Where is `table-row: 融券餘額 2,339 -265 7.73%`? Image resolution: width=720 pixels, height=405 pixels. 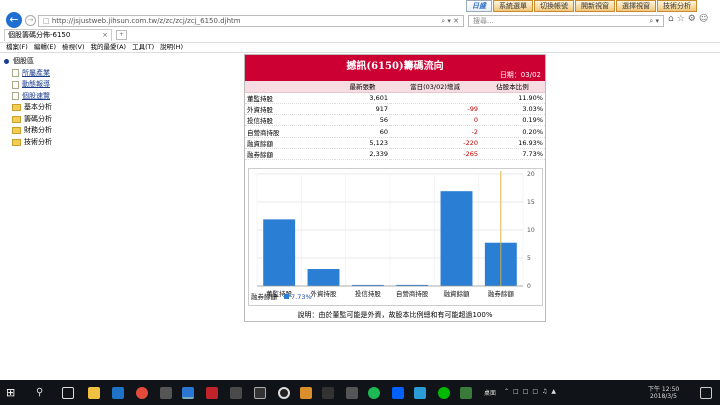 table-row: 融券餘額 2,339 -265 7.73% is located at coordinates (395, 154).